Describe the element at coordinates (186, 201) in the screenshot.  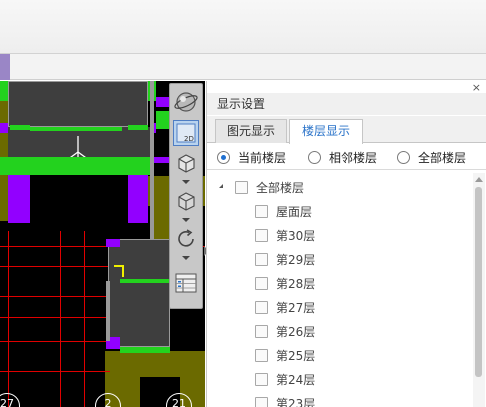
I see `3d-box-dropdown-icon` at that location.